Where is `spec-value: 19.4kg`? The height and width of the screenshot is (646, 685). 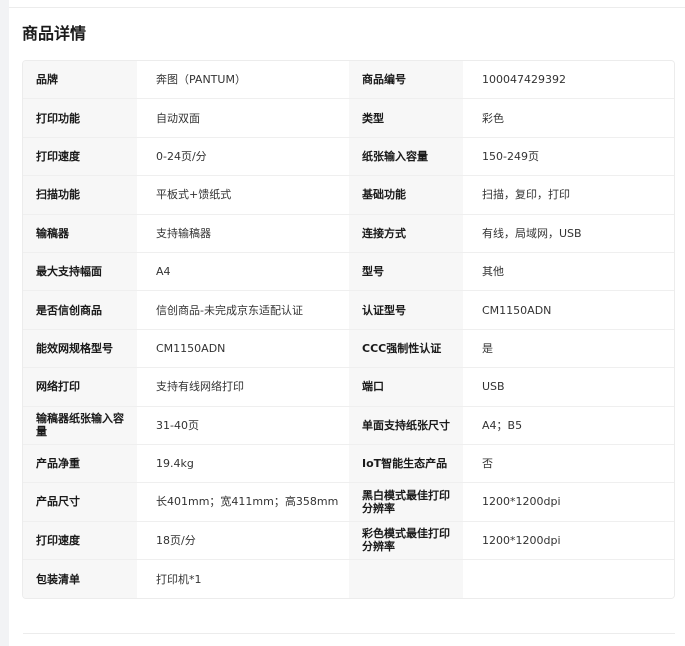
spec-value: 19.4kg is located at coordinates (243, 463).